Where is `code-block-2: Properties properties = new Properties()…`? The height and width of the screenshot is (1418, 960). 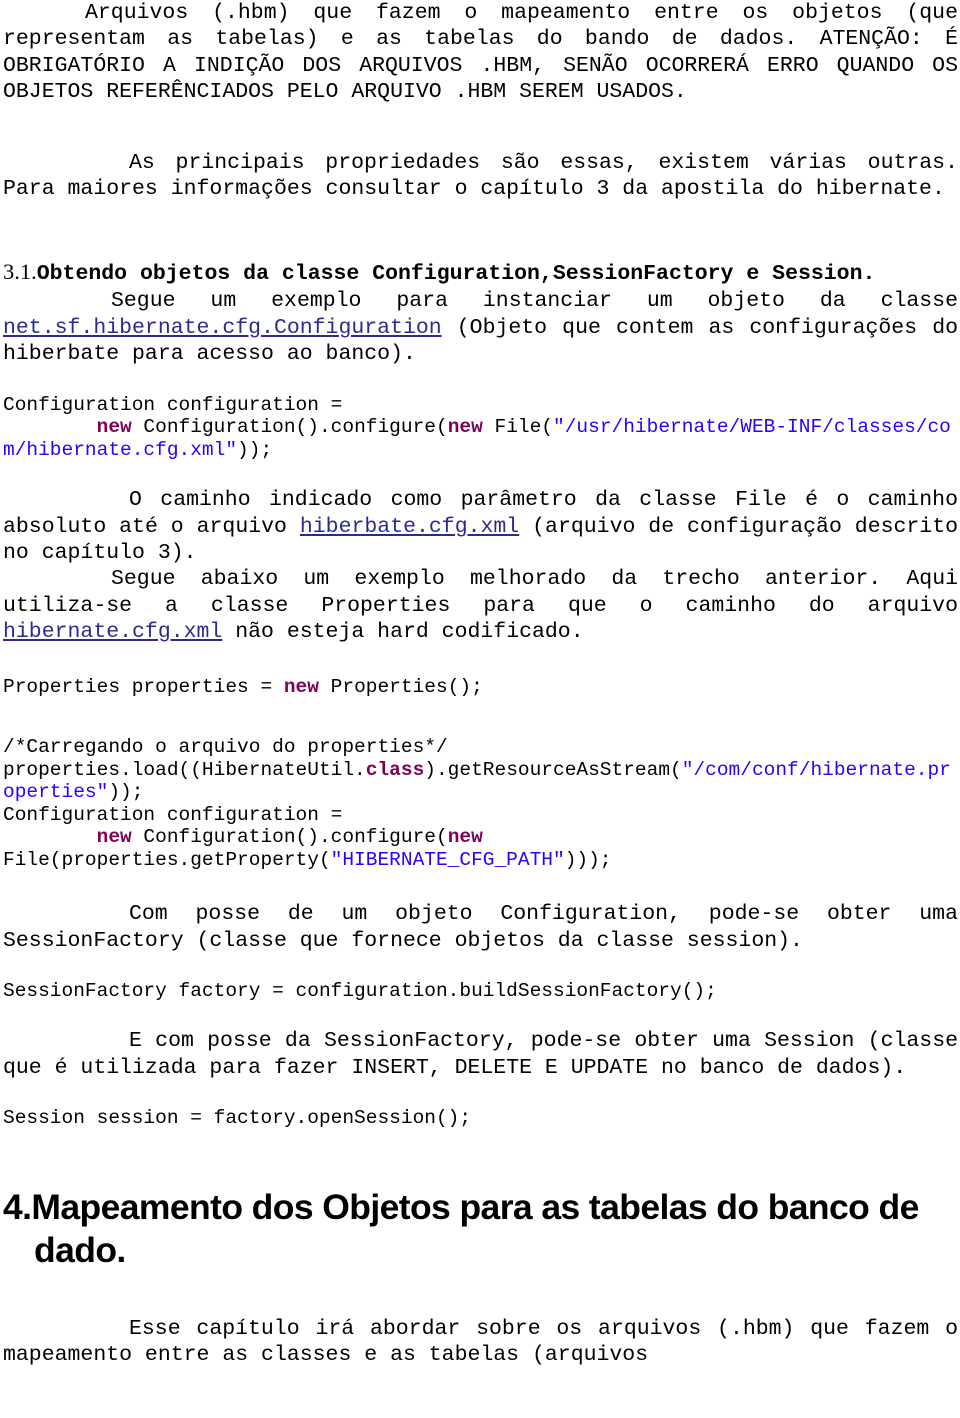 code-block-2: Properties properties = new Properties()… is located at coordinates (480, 687).